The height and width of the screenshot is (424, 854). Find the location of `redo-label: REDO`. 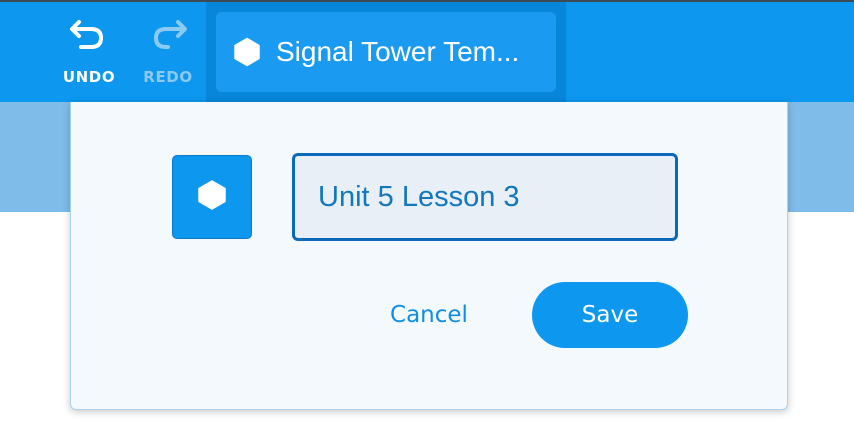

redo-label: REDO is located at coordinates (168, 77).